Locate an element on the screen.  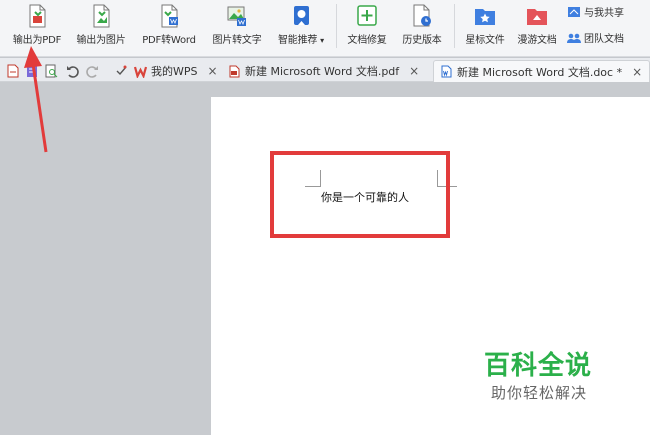
export-pdf-icon is located at coordinates (37, 16).